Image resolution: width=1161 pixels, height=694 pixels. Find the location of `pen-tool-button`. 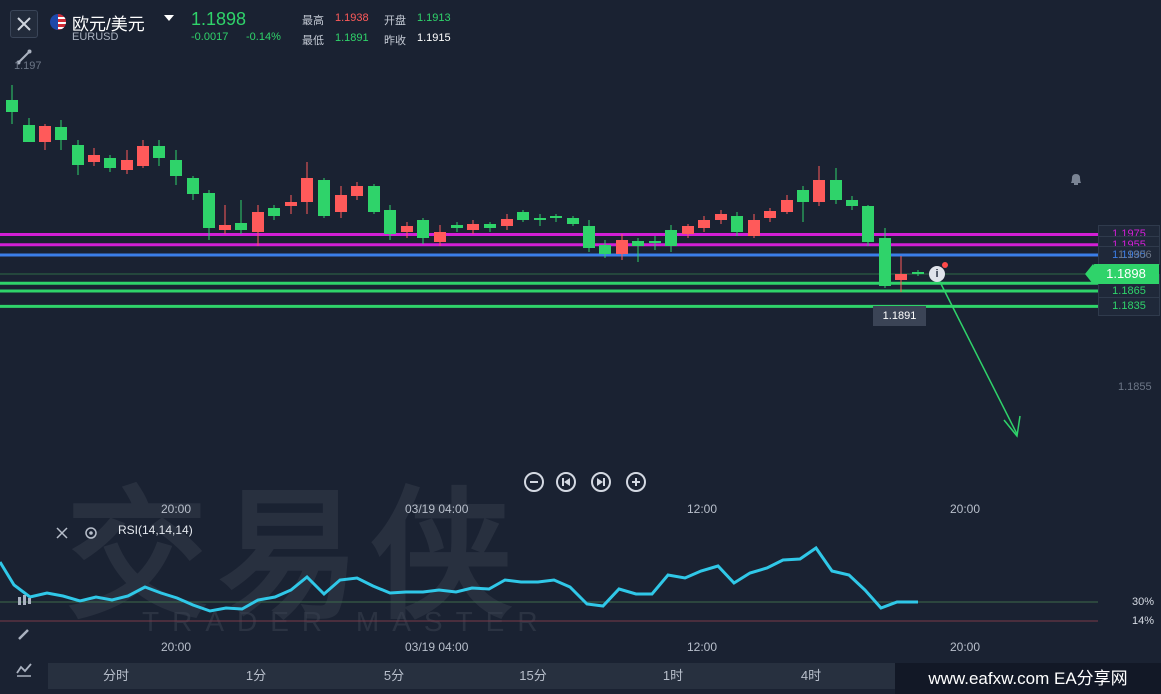

pen-tool-button is located at coordinates (24, 634).